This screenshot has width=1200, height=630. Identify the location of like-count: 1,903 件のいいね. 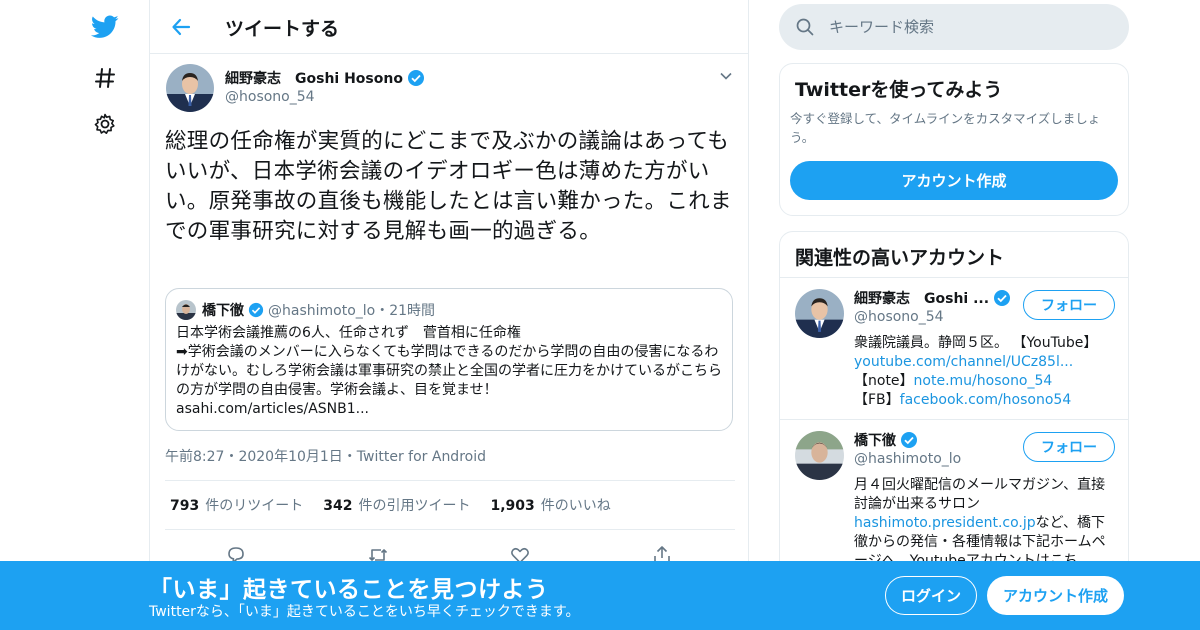
(550, 505).